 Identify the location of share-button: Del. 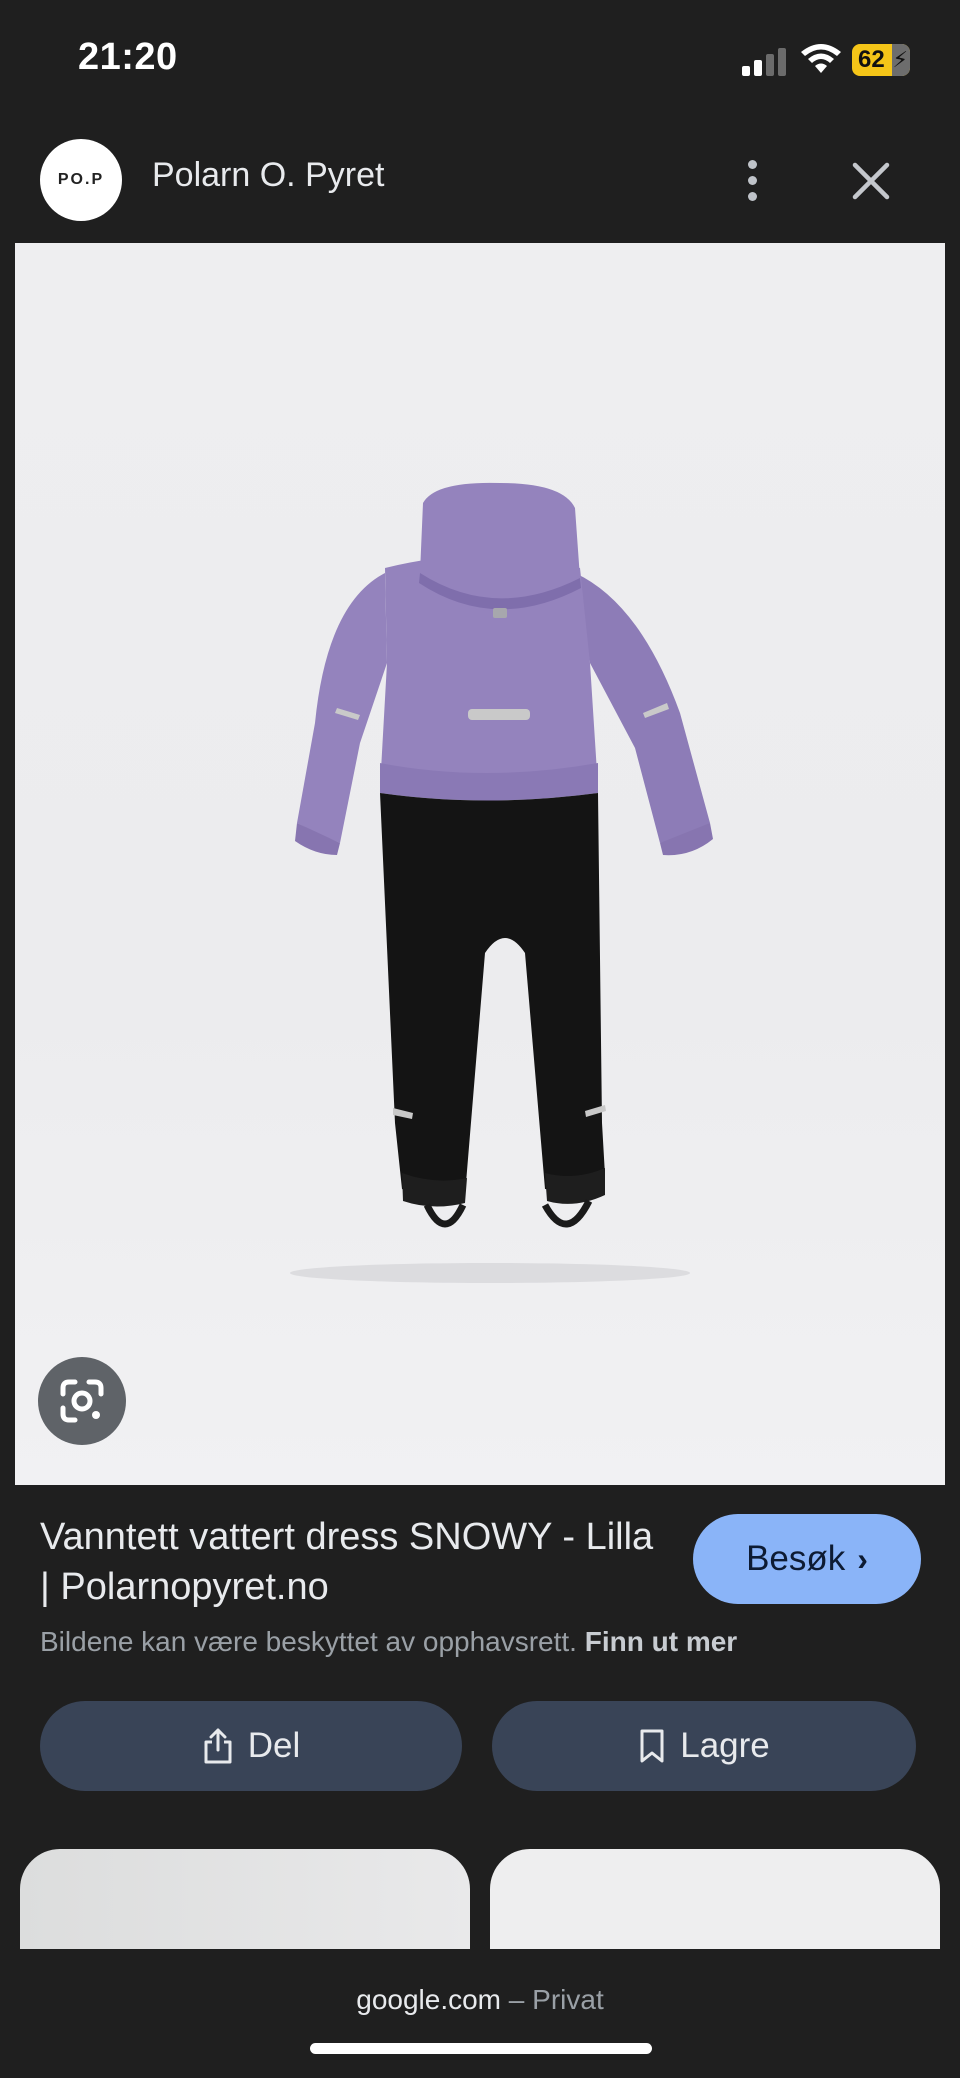
(251, 1746).